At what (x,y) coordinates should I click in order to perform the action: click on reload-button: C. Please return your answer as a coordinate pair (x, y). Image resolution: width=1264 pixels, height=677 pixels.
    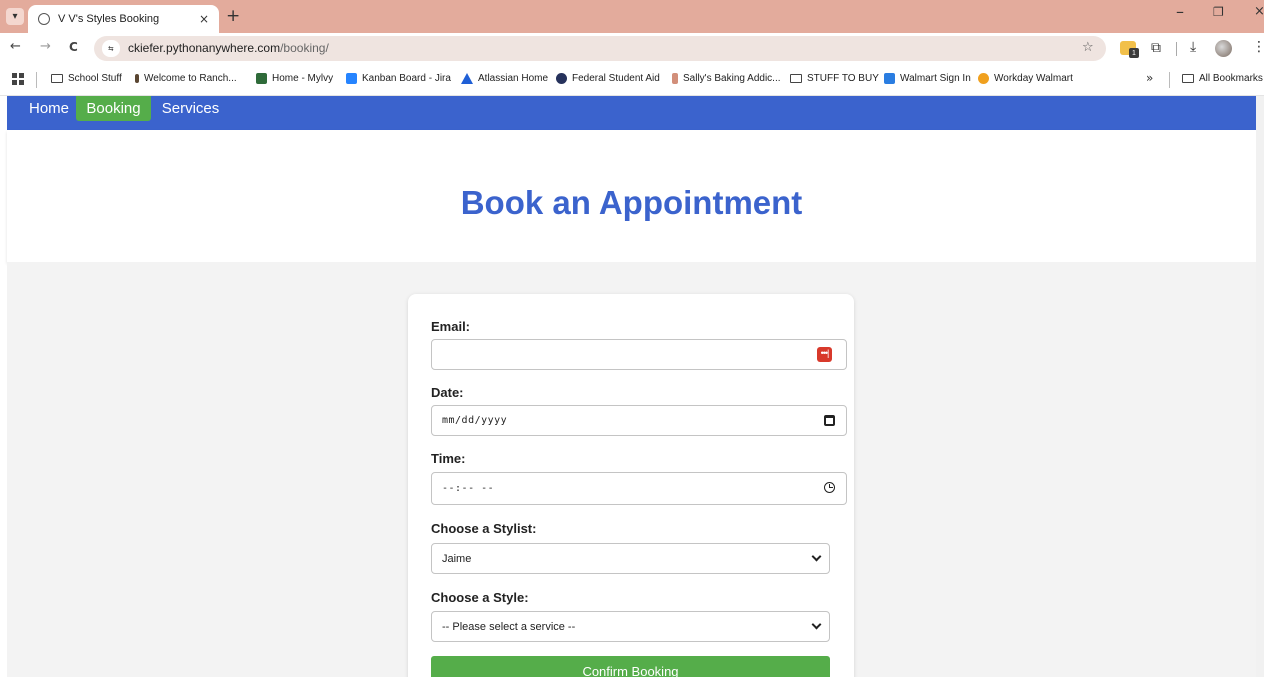
    Looking at the image, I should click on (73, 47).